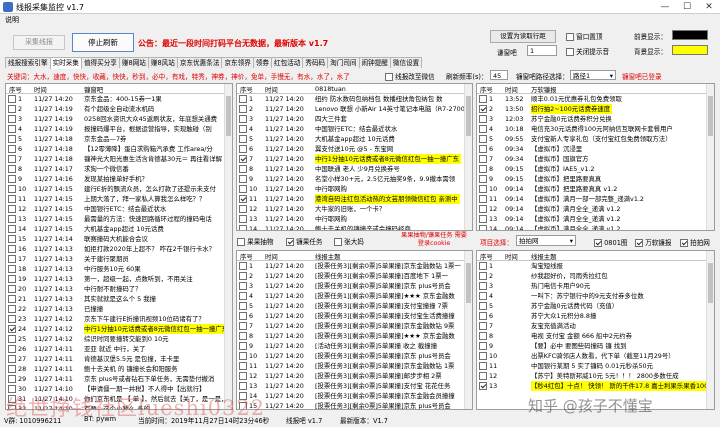 The width and height of the screenshot is (720, 427). I want to click on read-settings-button: 设置为读取行距, so click(523, 36).